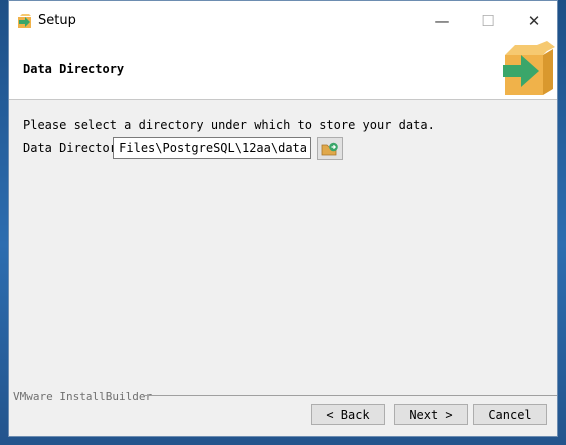 This screenshot has width=566, height=445. I want to click on browse-button, so click(330, 148).